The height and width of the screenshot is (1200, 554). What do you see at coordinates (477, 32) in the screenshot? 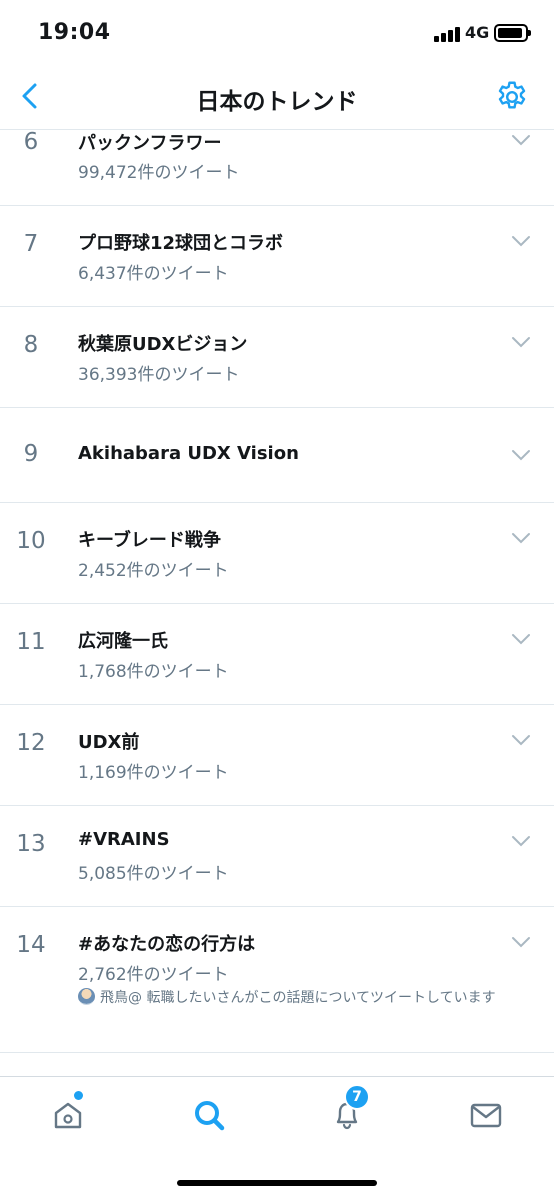
I see `network-type: 4G` at bounding box center [477, 32].